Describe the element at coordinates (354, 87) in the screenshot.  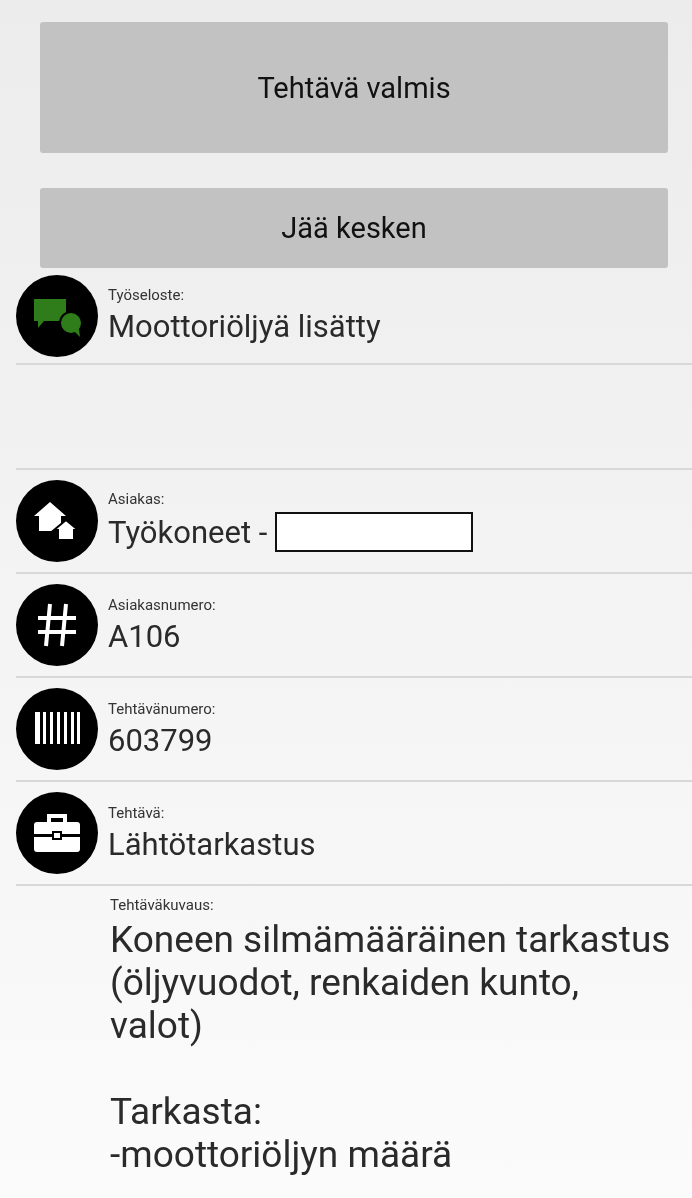
I see `action-button: Tehtävä valmis` at that location.